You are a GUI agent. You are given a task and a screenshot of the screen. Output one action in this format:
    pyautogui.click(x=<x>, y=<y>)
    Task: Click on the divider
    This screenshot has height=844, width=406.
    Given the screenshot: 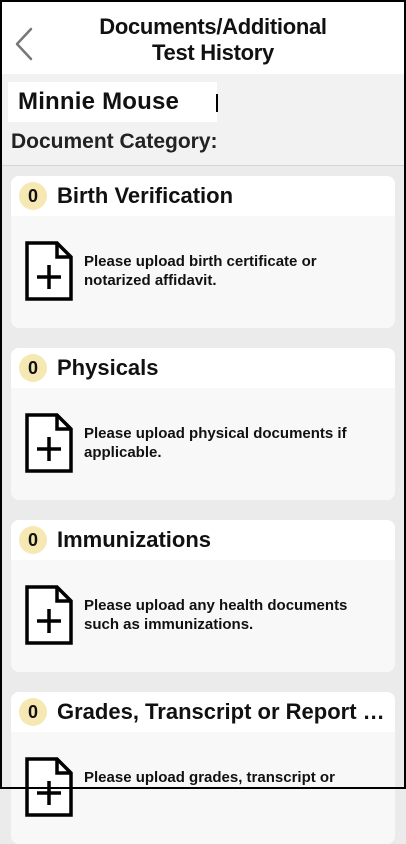 What is the action you would take?
    pyautogui.click(x=203, y=165)
    